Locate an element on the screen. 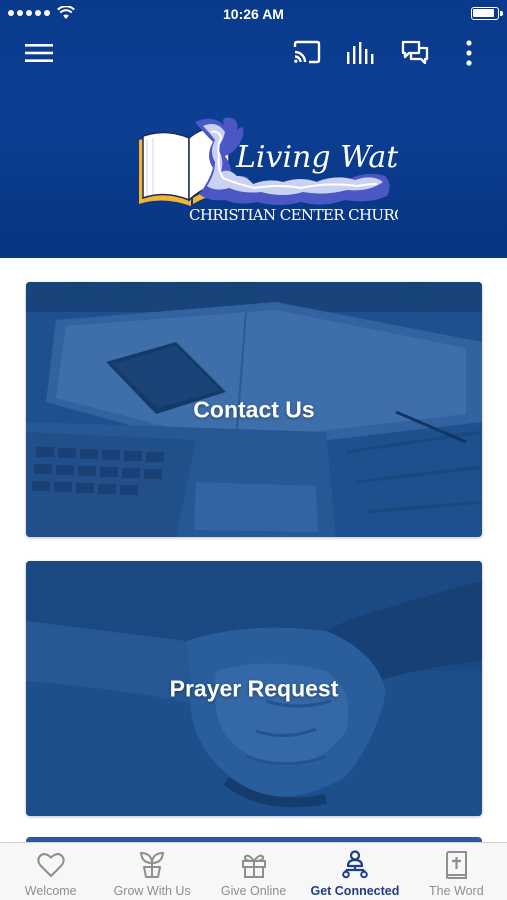  audio-bars-icon is located at coordinates (360, 53).